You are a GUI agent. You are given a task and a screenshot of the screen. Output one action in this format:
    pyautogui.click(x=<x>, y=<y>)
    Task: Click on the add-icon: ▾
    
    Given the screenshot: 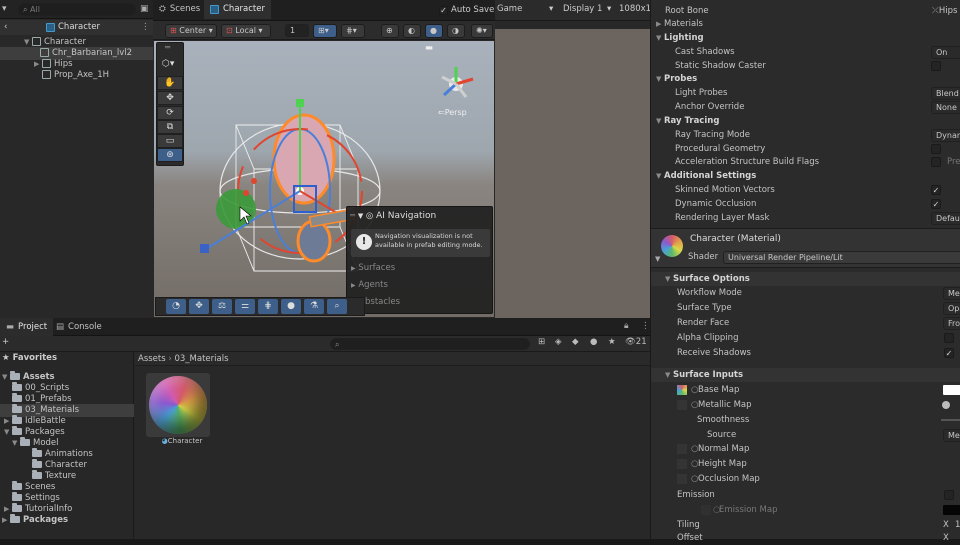 What is the action you would take?
    pyautogui.click(x=4, y=9)
    